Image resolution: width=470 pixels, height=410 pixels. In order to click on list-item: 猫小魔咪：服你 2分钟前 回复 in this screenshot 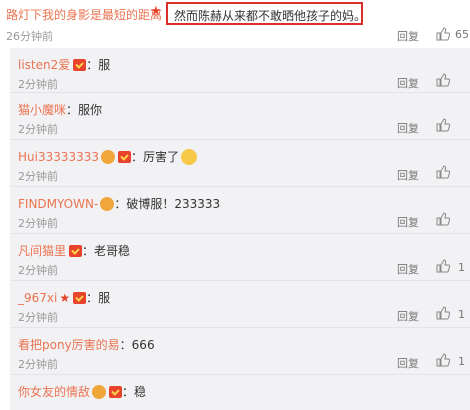, I will do `click(240, 116)`.